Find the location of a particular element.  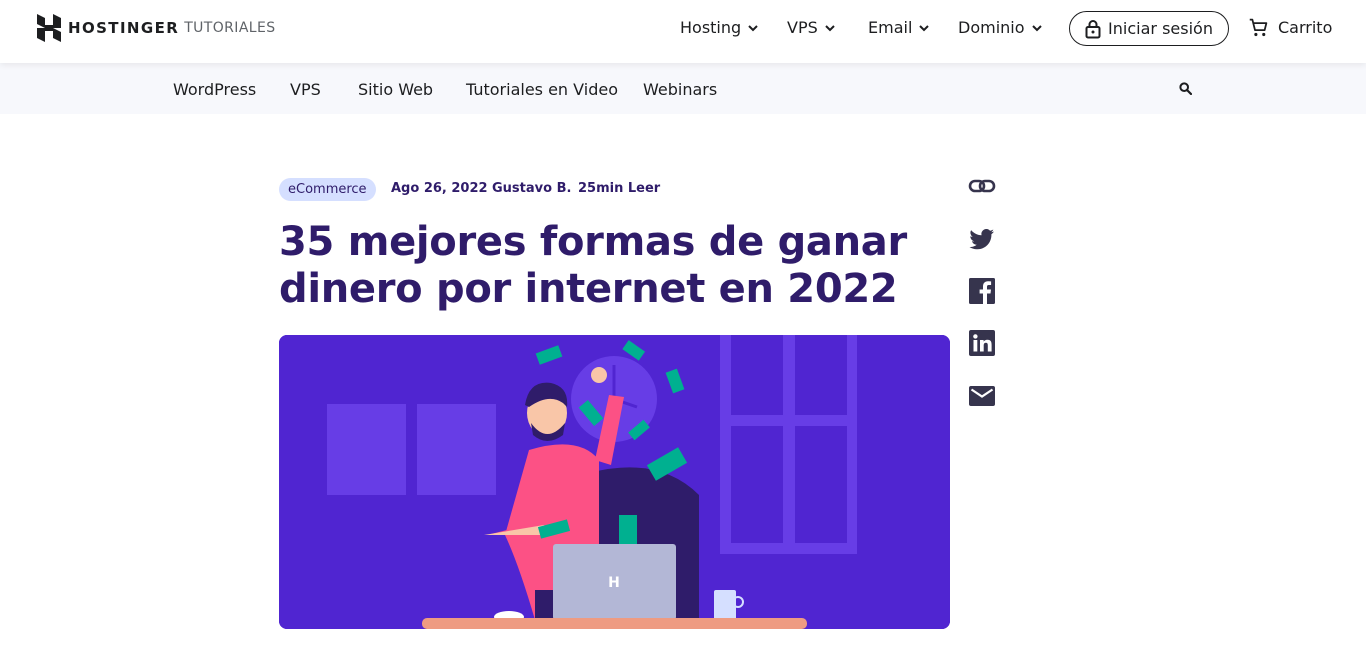

linkedin-icon is located at coordinates (982, 343).